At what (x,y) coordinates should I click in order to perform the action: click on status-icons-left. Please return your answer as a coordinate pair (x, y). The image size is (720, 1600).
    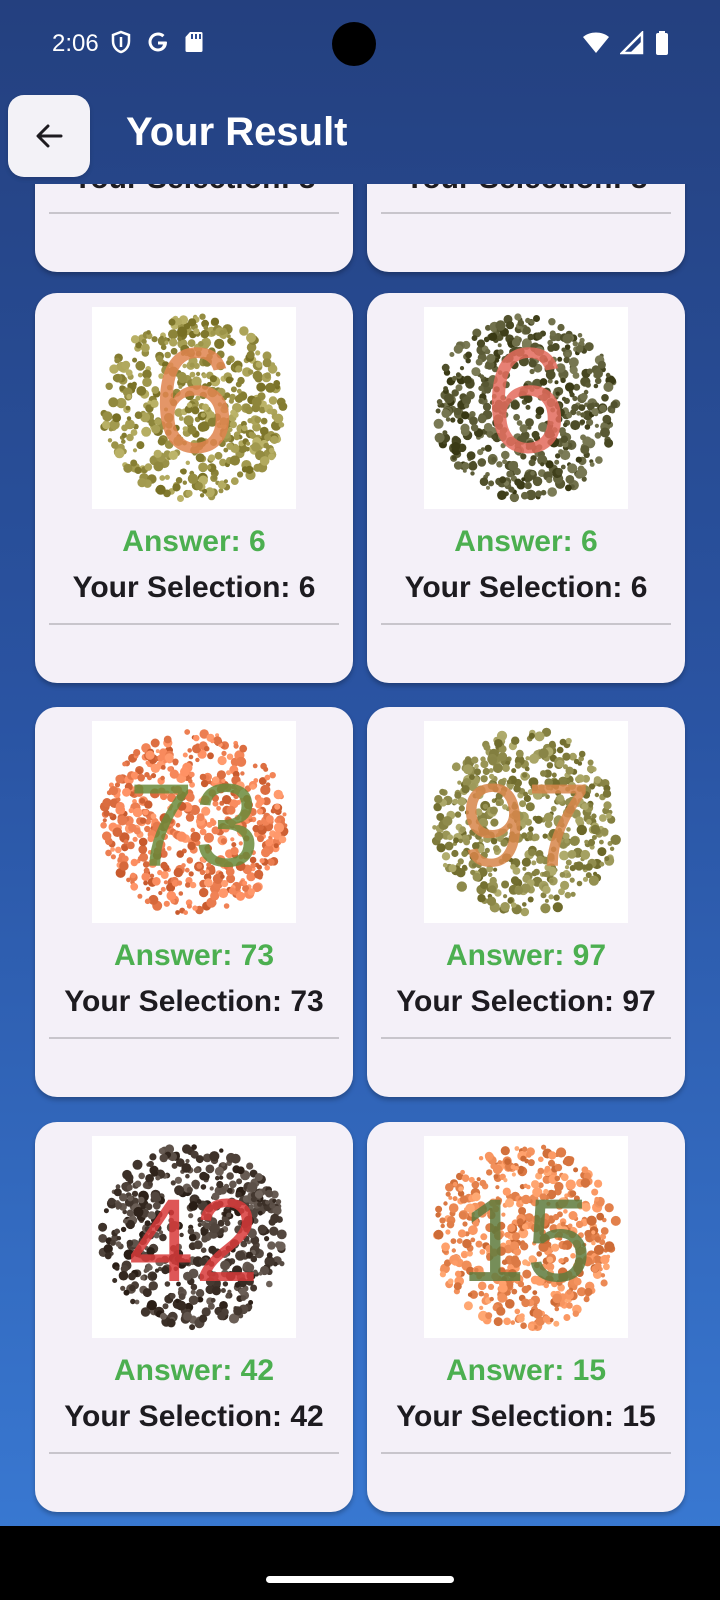
    Looking at the image, I should click on (157, 42).